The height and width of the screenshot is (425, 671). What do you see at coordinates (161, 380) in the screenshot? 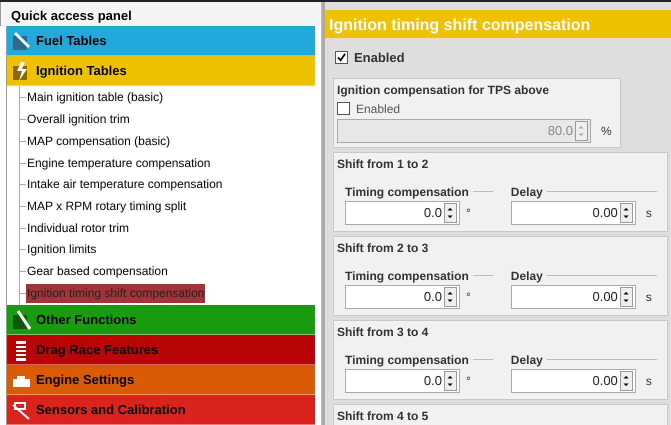
I see `category-header: Engine Settings` at bounding box center [161, 380].